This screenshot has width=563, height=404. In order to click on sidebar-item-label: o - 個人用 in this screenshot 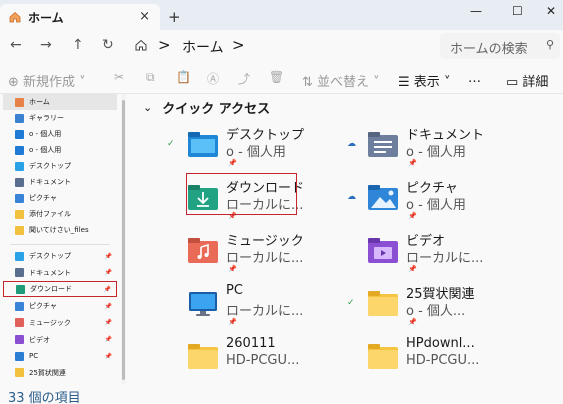, I will do `click(45, 150)`.